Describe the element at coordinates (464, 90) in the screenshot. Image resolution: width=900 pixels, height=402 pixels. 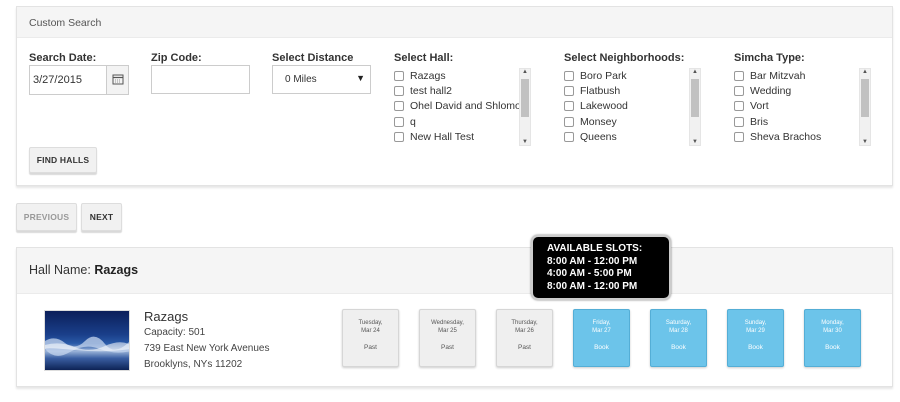
I see `hall-option: test hall2` at that location.